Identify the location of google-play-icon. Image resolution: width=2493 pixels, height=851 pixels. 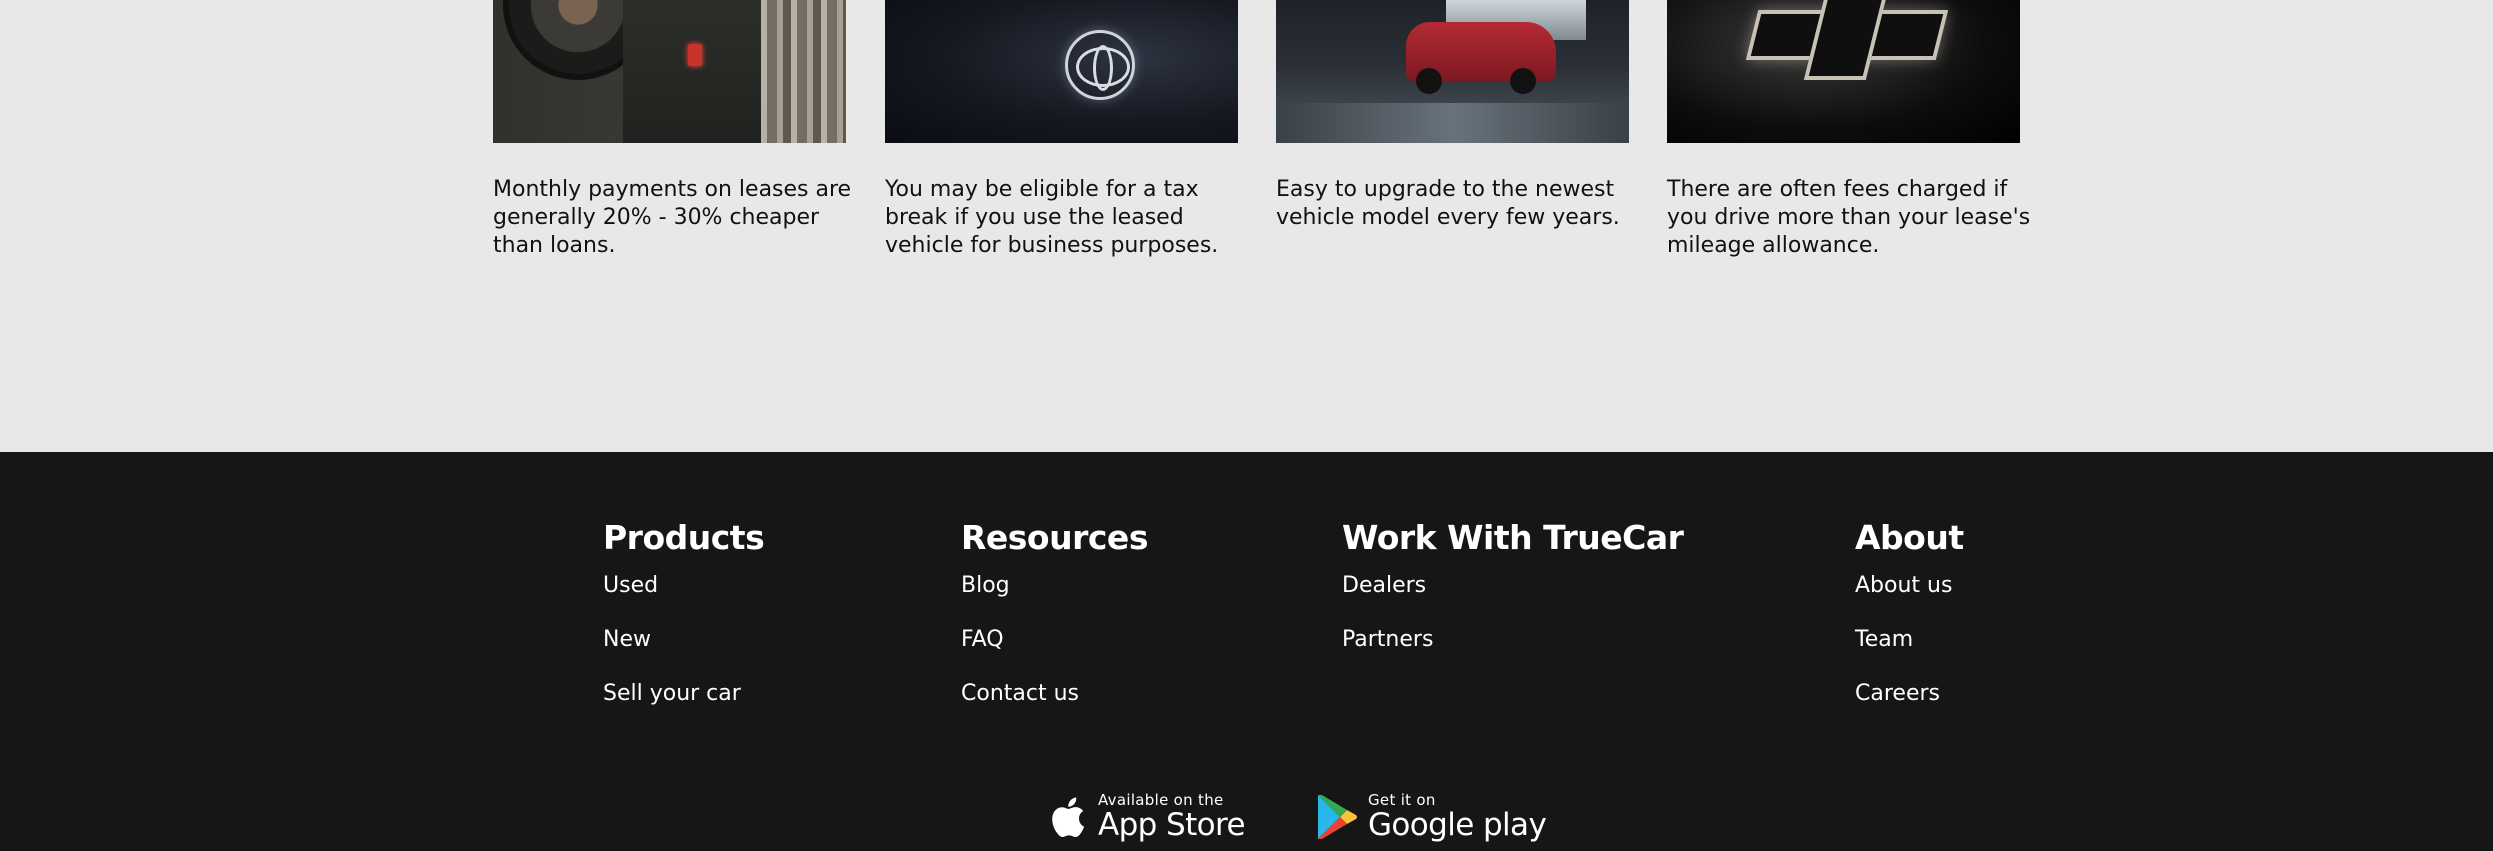
(1337, 817).